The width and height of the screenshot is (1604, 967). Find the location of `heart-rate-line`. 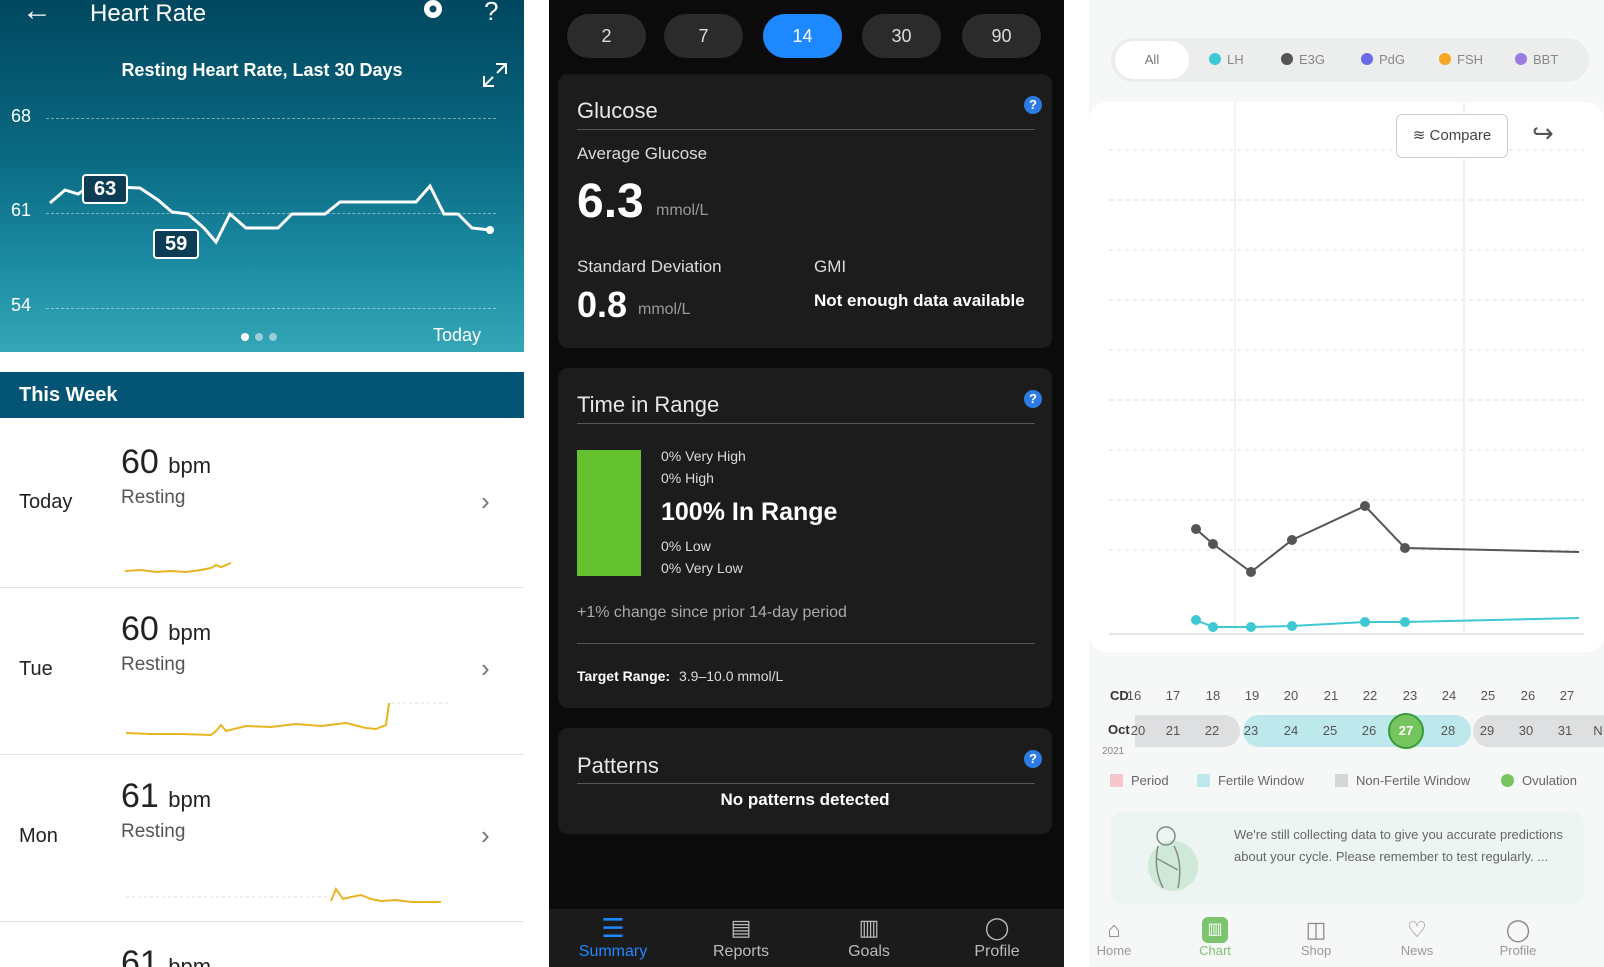

heart-rate-line is located at coordinates (271, 214).